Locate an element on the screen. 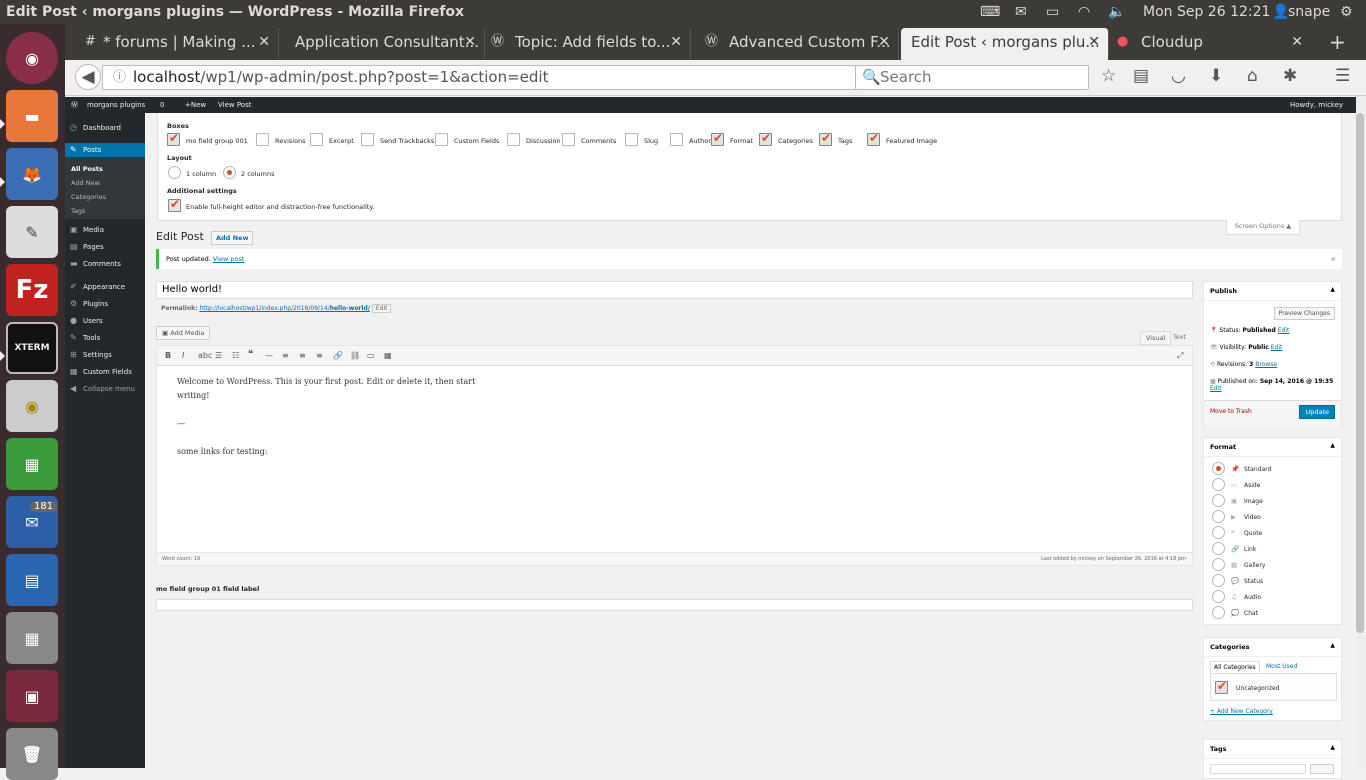 The height and width of the screenshot is (780, 1366). download-icon: ⬇ is located at coordinates (1216, 76).